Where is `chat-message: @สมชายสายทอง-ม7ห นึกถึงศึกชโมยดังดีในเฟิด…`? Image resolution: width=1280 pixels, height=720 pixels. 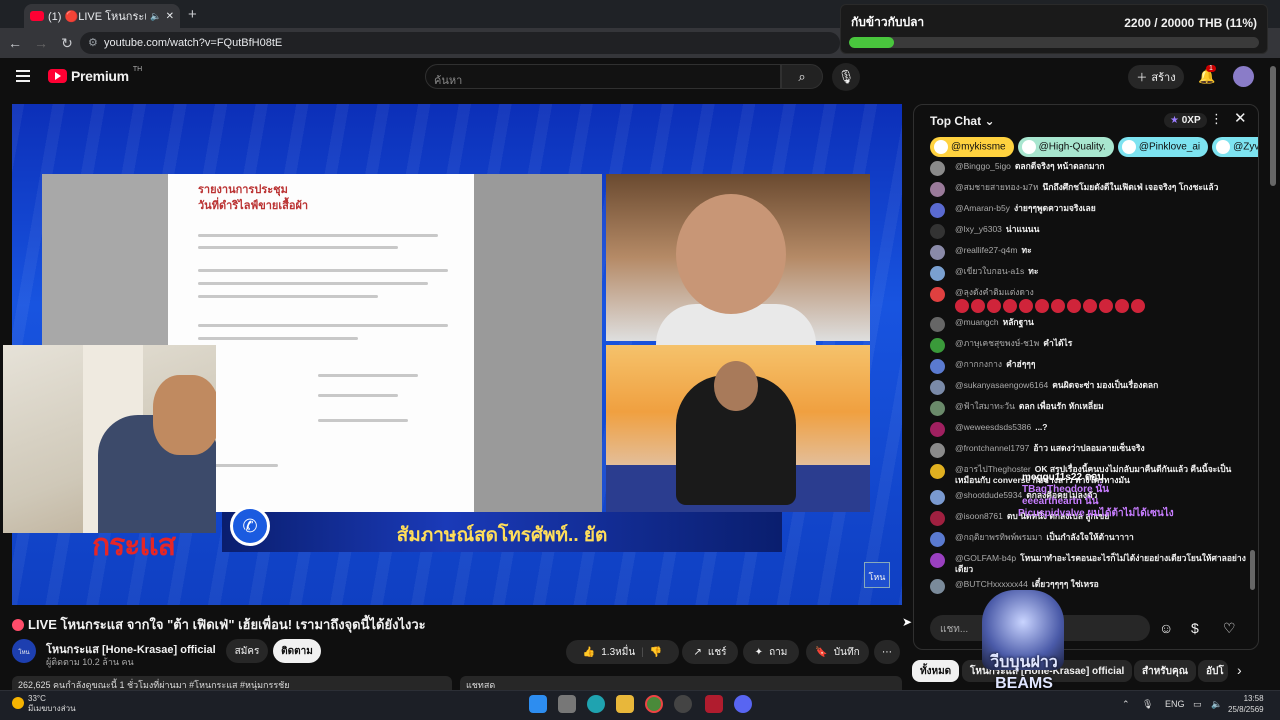 chat-message: @สมชายสายทอง-ม7ห นึกถึงศึกชโมยดังดีในเฟิด… is located at coordinates (1080, 188).